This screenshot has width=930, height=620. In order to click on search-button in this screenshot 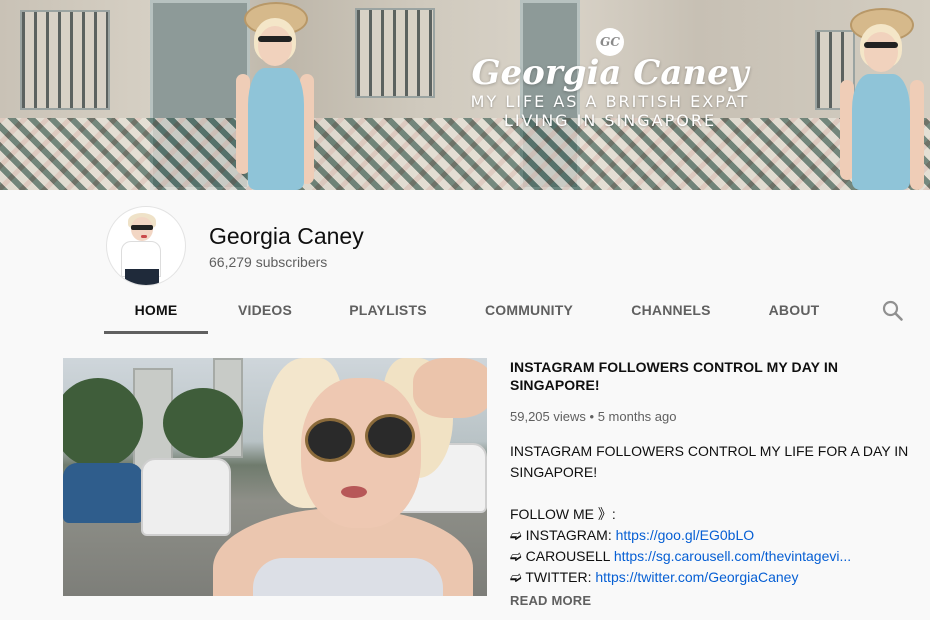, I will do `click(893, 311)`.